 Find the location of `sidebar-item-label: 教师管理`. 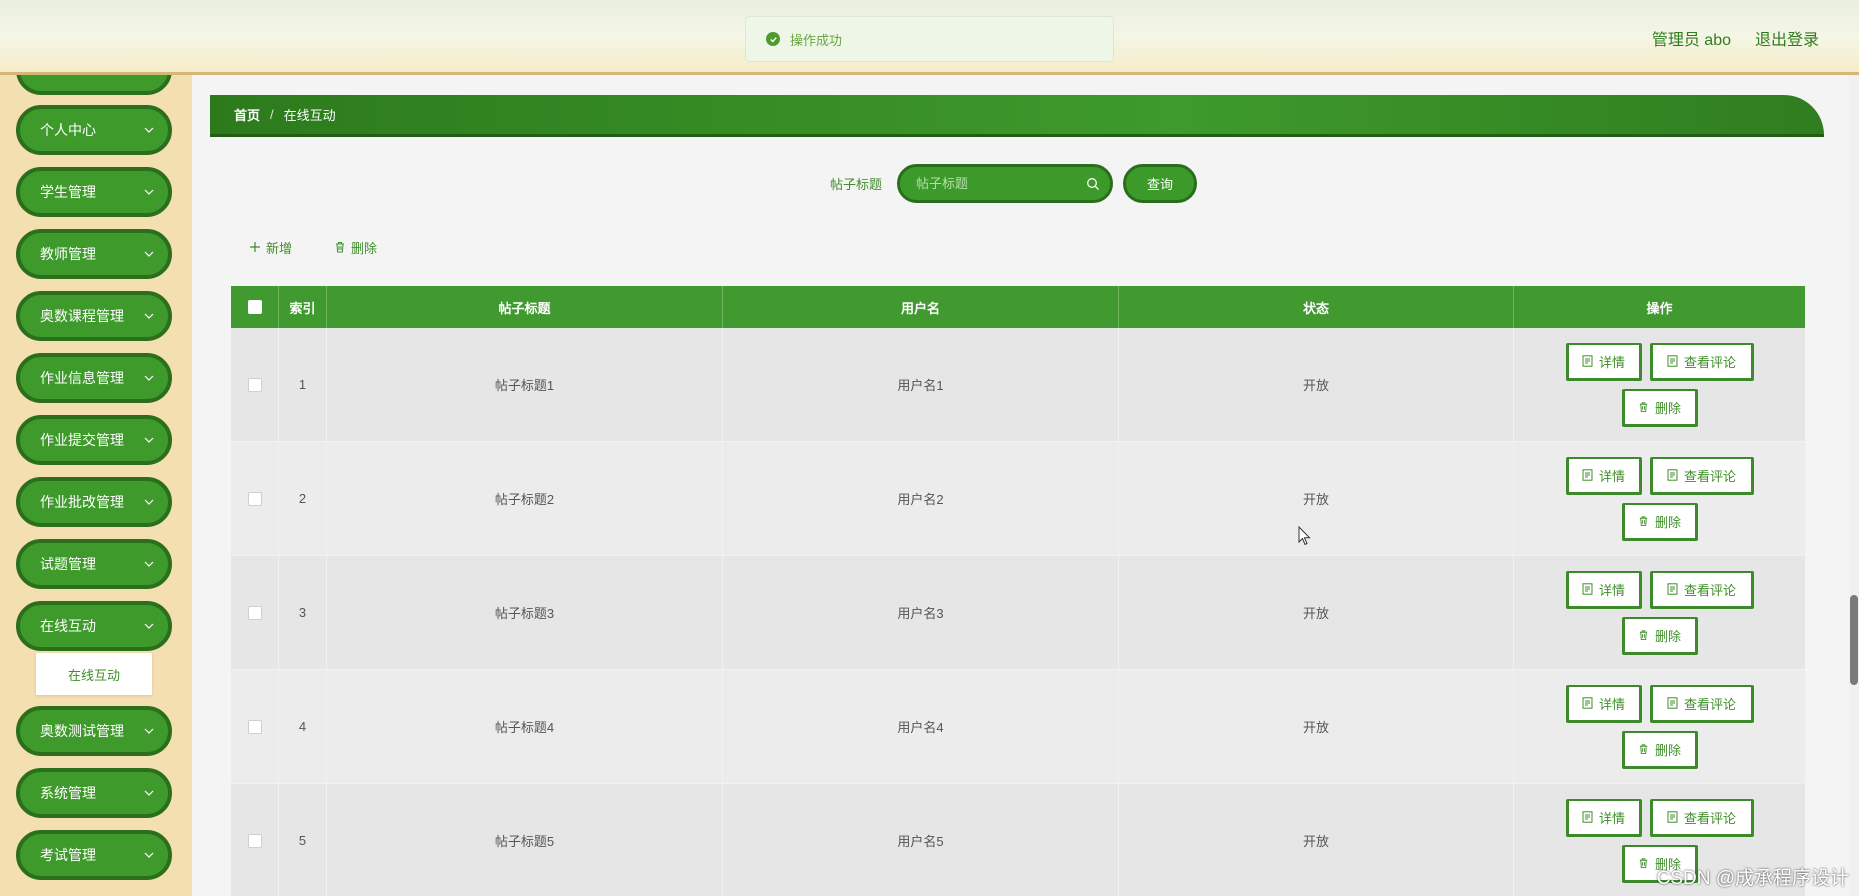

sidebar-item-label: 教师管理 is located at coordinates (68, 254).